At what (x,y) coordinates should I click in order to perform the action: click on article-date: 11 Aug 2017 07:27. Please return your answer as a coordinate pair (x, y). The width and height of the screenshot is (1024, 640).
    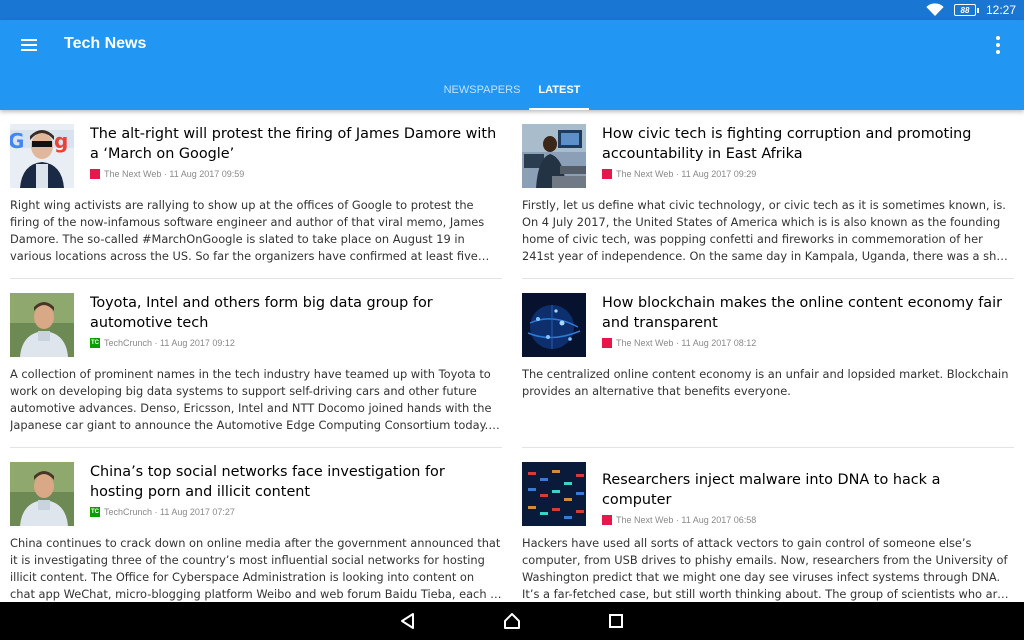
    Looking at the image, I should click on (197, 512).